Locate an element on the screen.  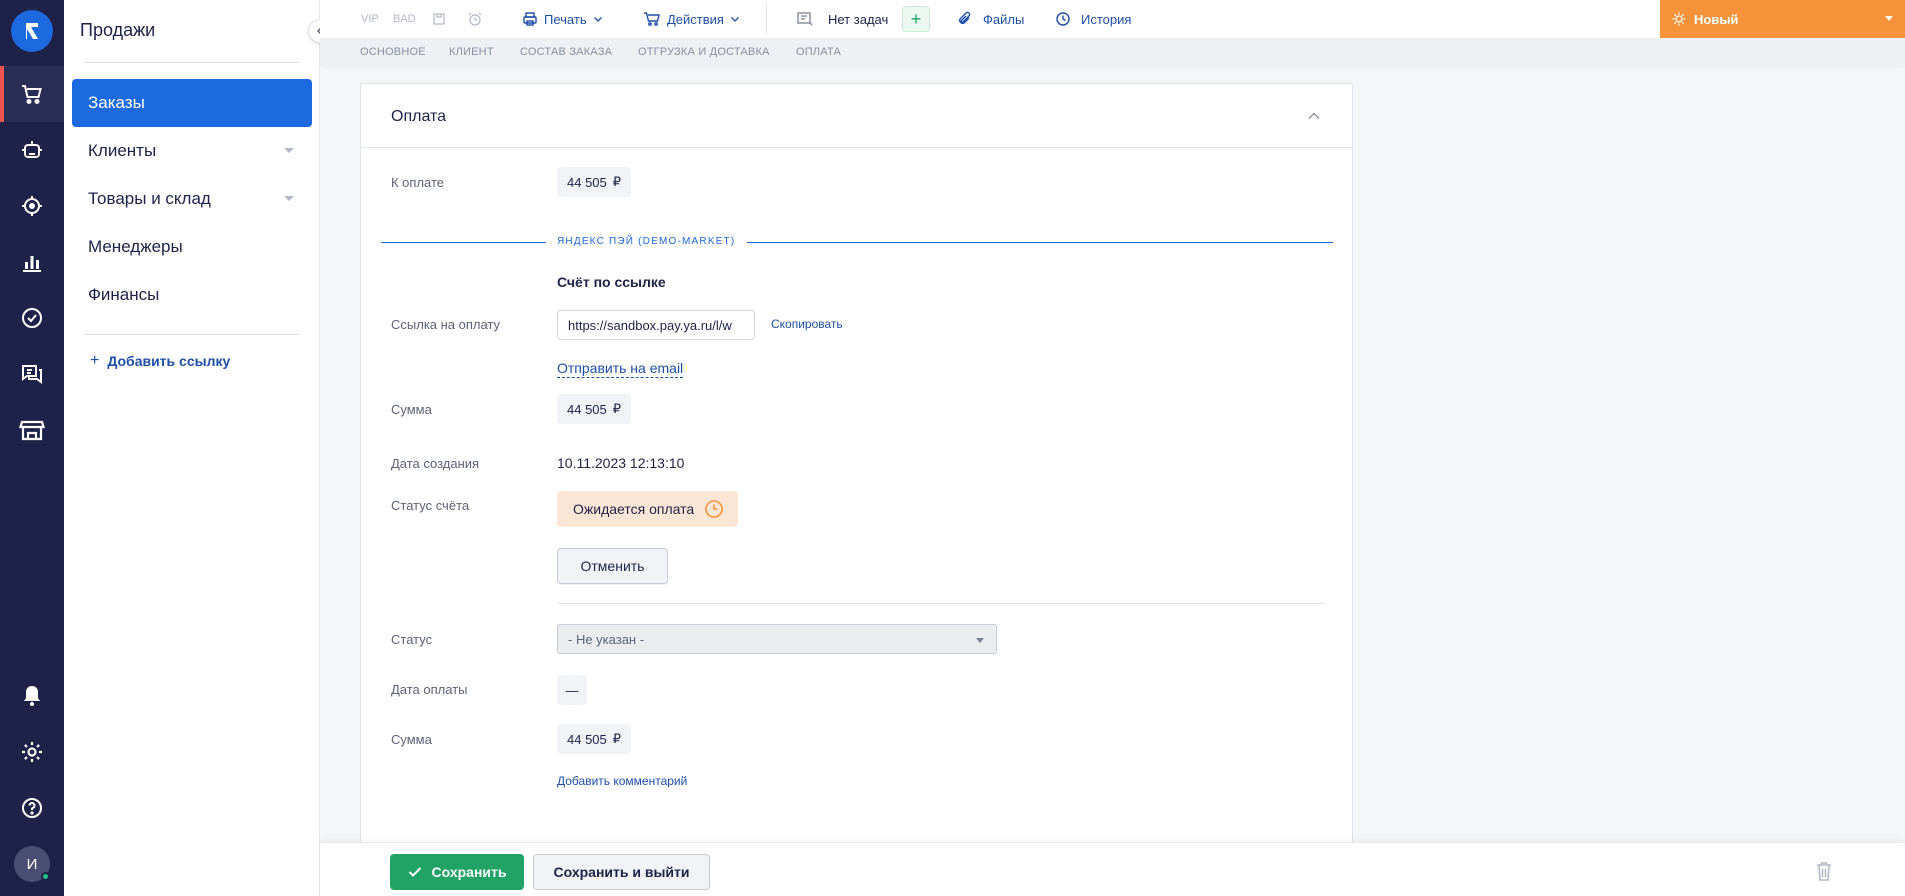
avatar-letter: И is located at coordinates (32, 864).